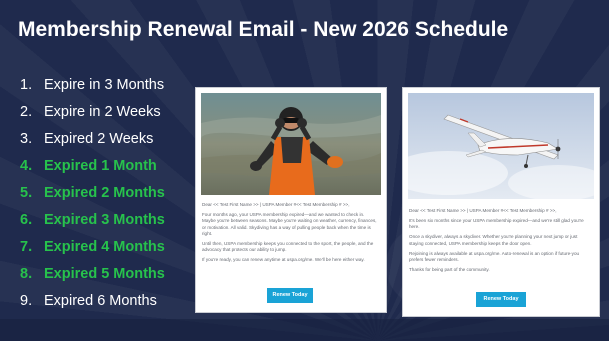  What do you see at coordinates (26, 274) in the screenshot?
I see `schedule-item-number: 8.` at bounding box center [26, 274].